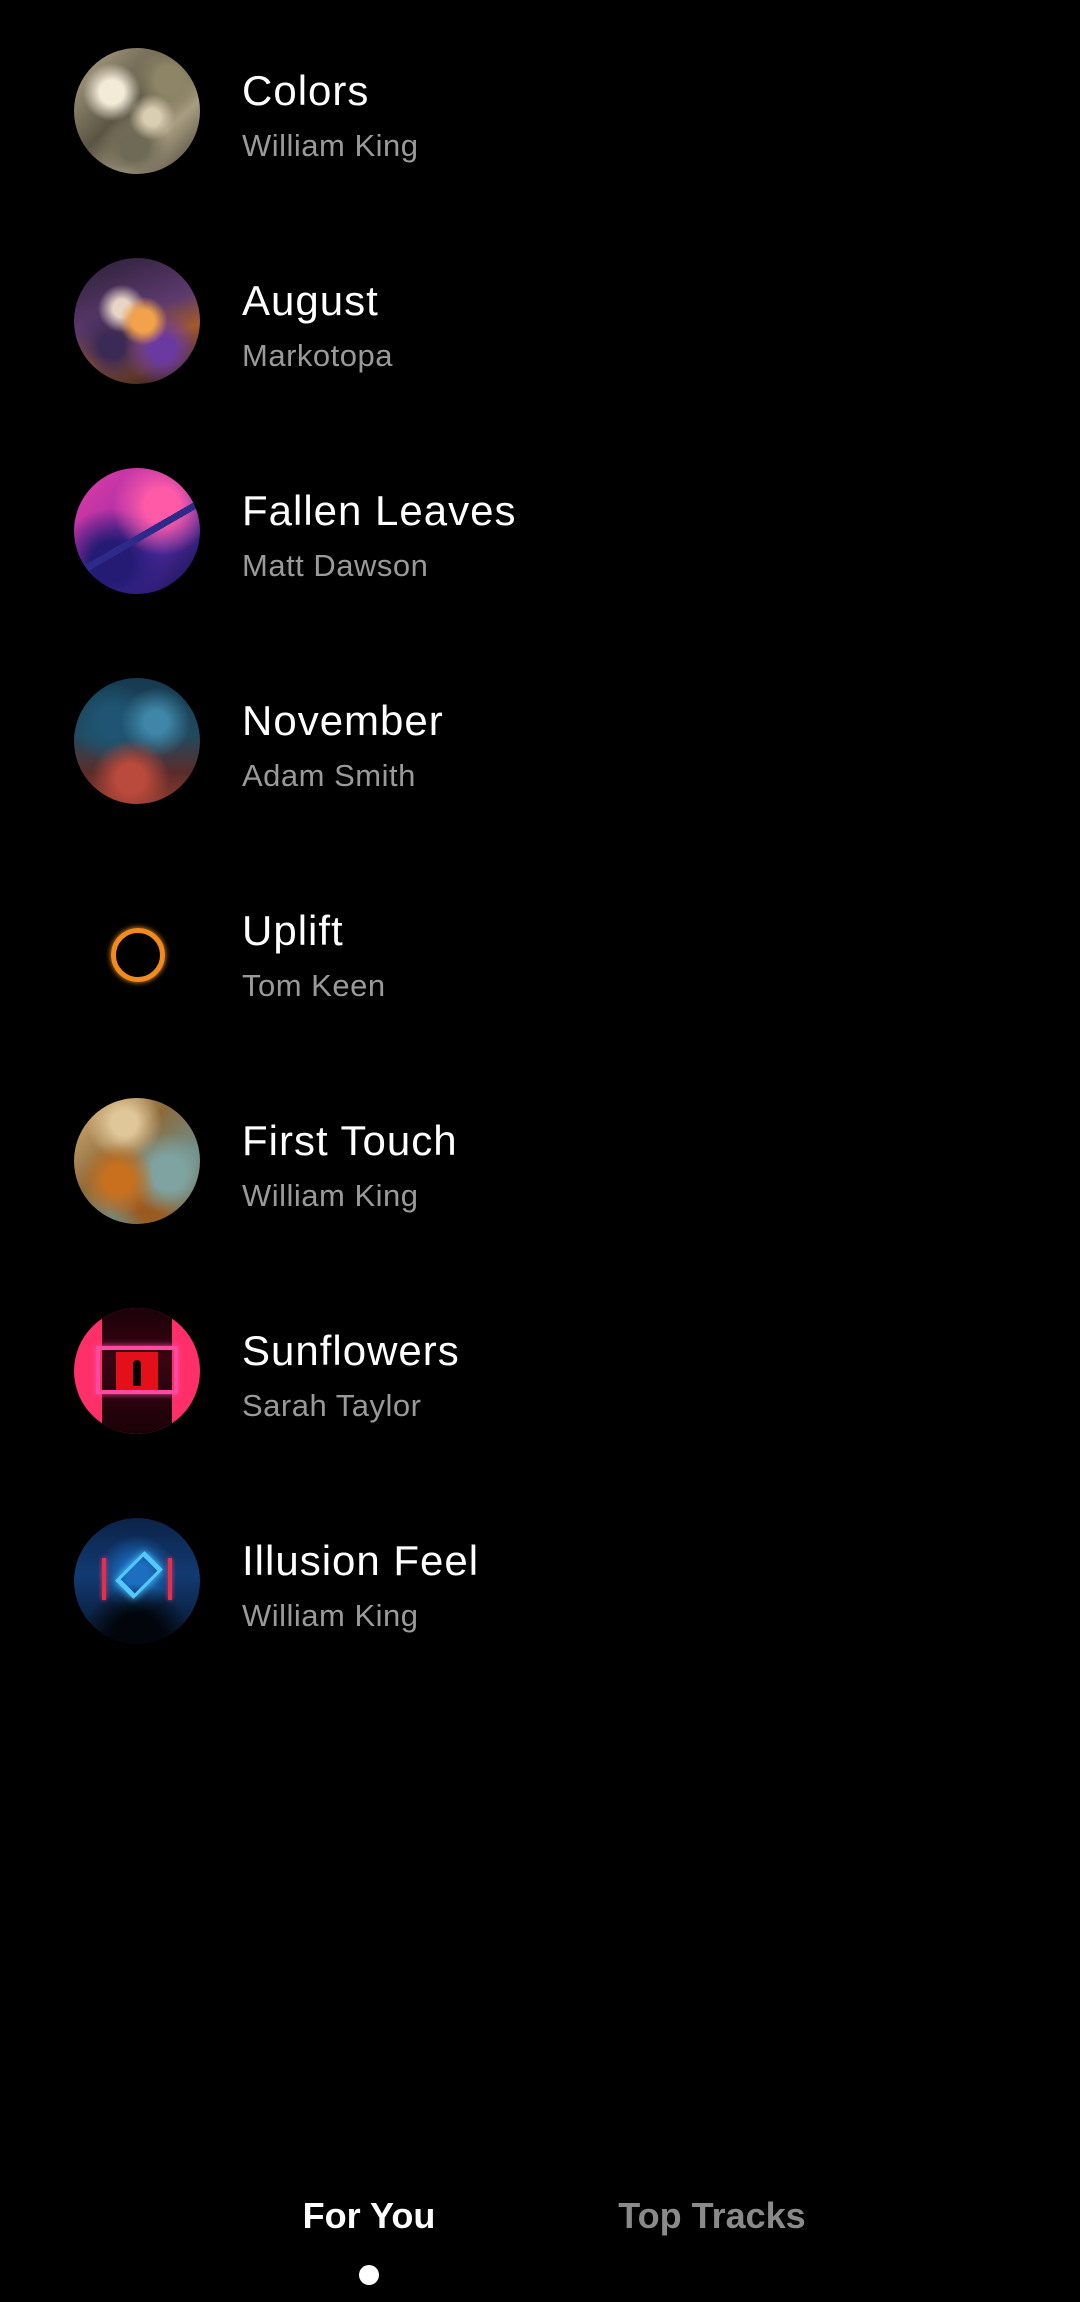 Image resolution: width=1080 pixels, height=2302 pixels. I want to click on track-title: Sunflowers, so click(351, 1350).